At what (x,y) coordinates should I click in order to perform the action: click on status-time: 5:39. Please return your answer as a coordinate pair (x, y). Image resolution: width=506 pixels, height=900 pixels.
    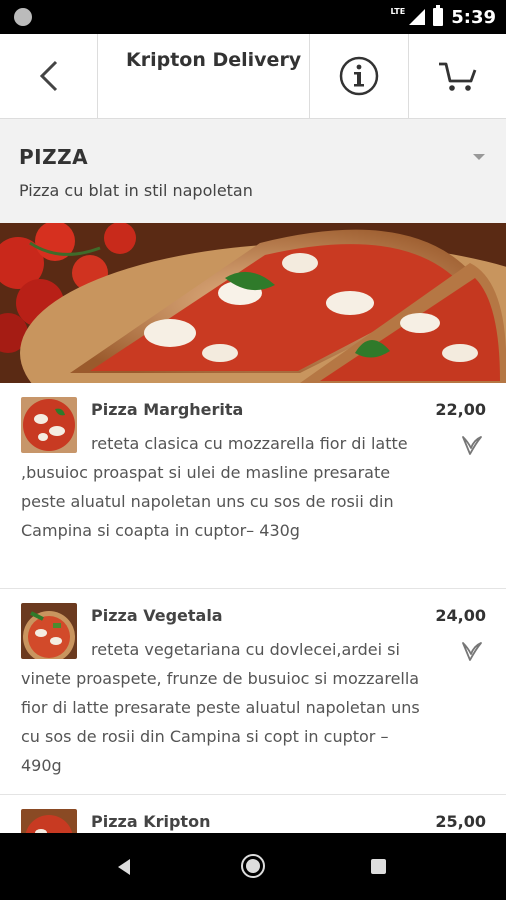
    Looking at the image, I should click on (473, 17).